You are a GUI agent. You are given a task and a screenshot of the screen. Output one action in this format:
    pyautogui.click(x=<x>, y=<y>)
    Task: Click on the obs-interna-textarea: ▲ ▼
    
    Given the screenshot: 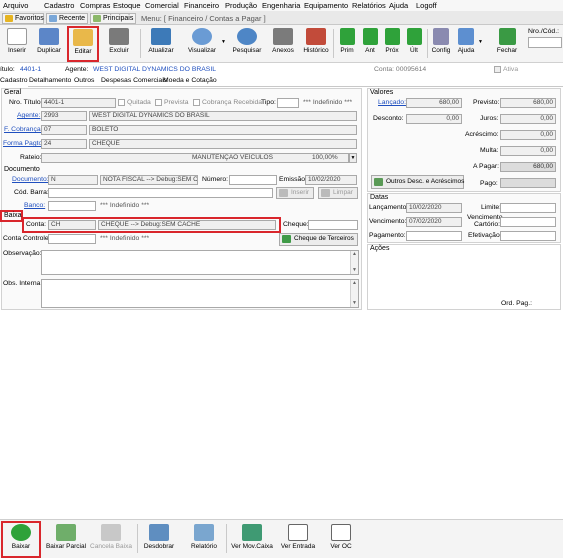 What is the action you would take?
    pyautogui.click(x=200, y=293)
    